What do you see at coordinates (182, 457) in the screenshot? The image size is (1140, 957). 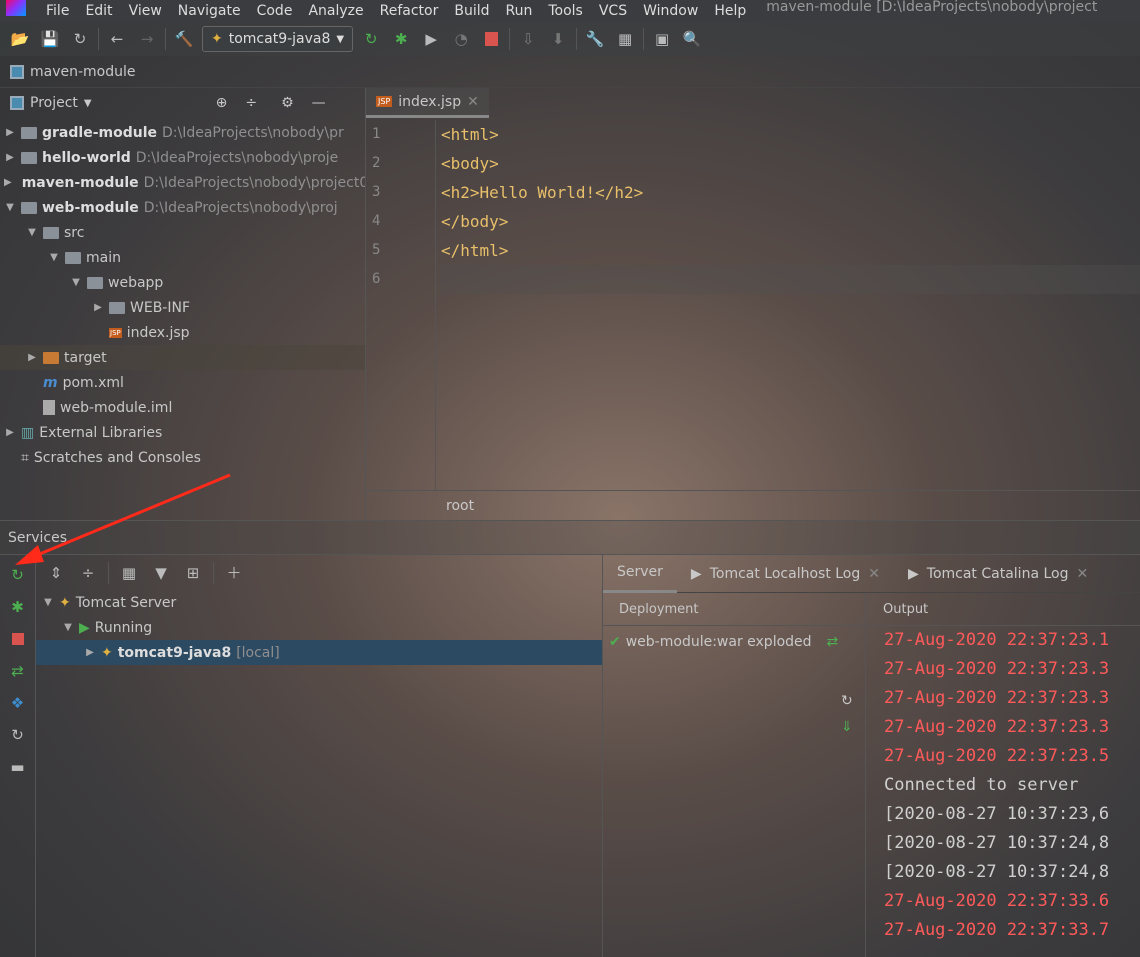 I see `tree-item: ⌗ Scratches and Consoles` at bounding box center [182, 457].